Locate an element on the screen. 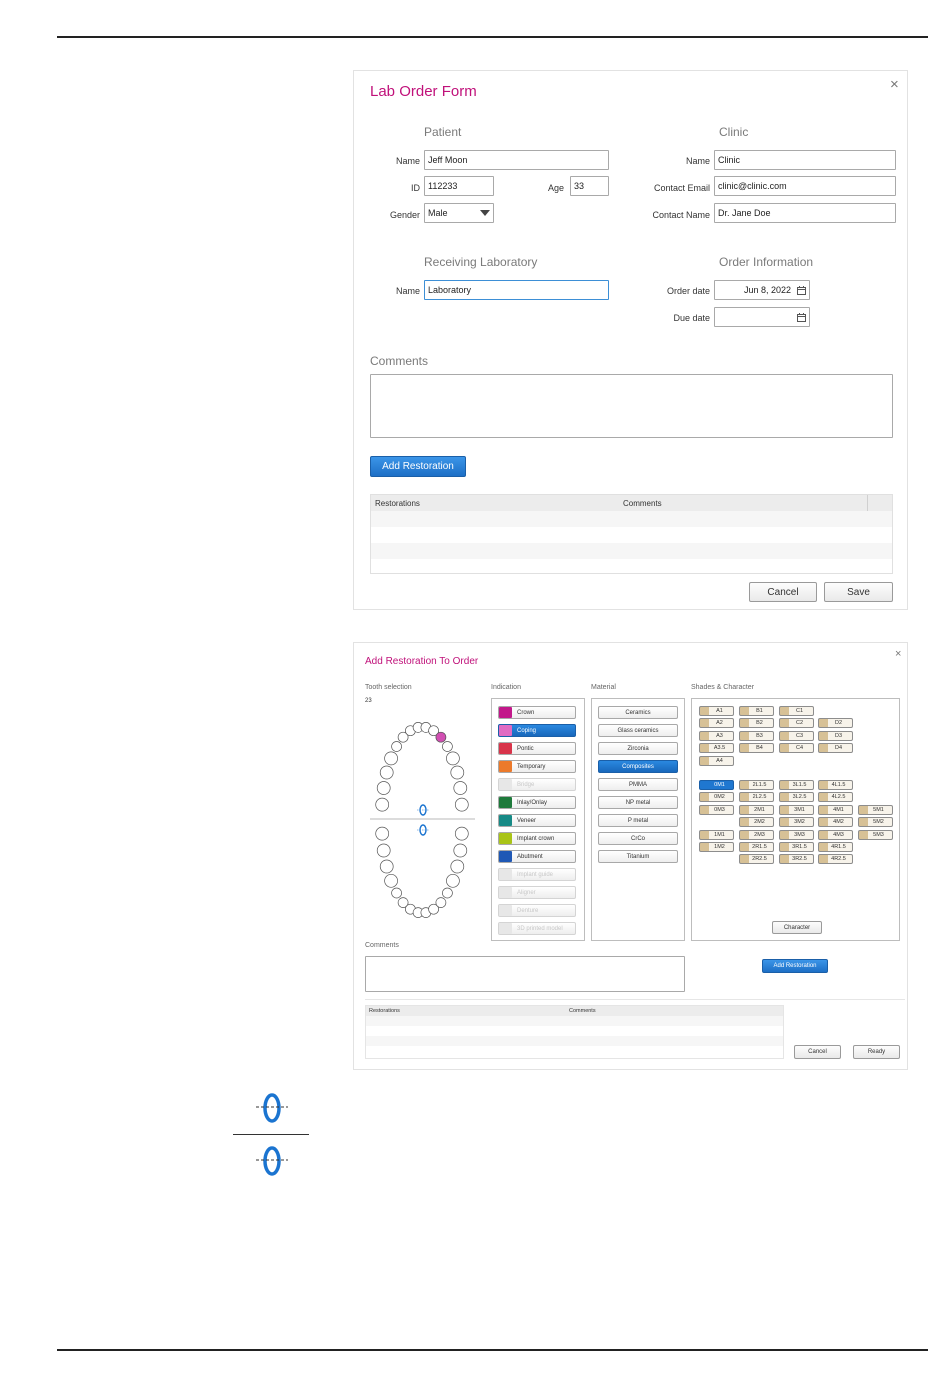 This screenshot has width=950, height=1387. upper-jaw-icon is located at coordinates (423, 810).